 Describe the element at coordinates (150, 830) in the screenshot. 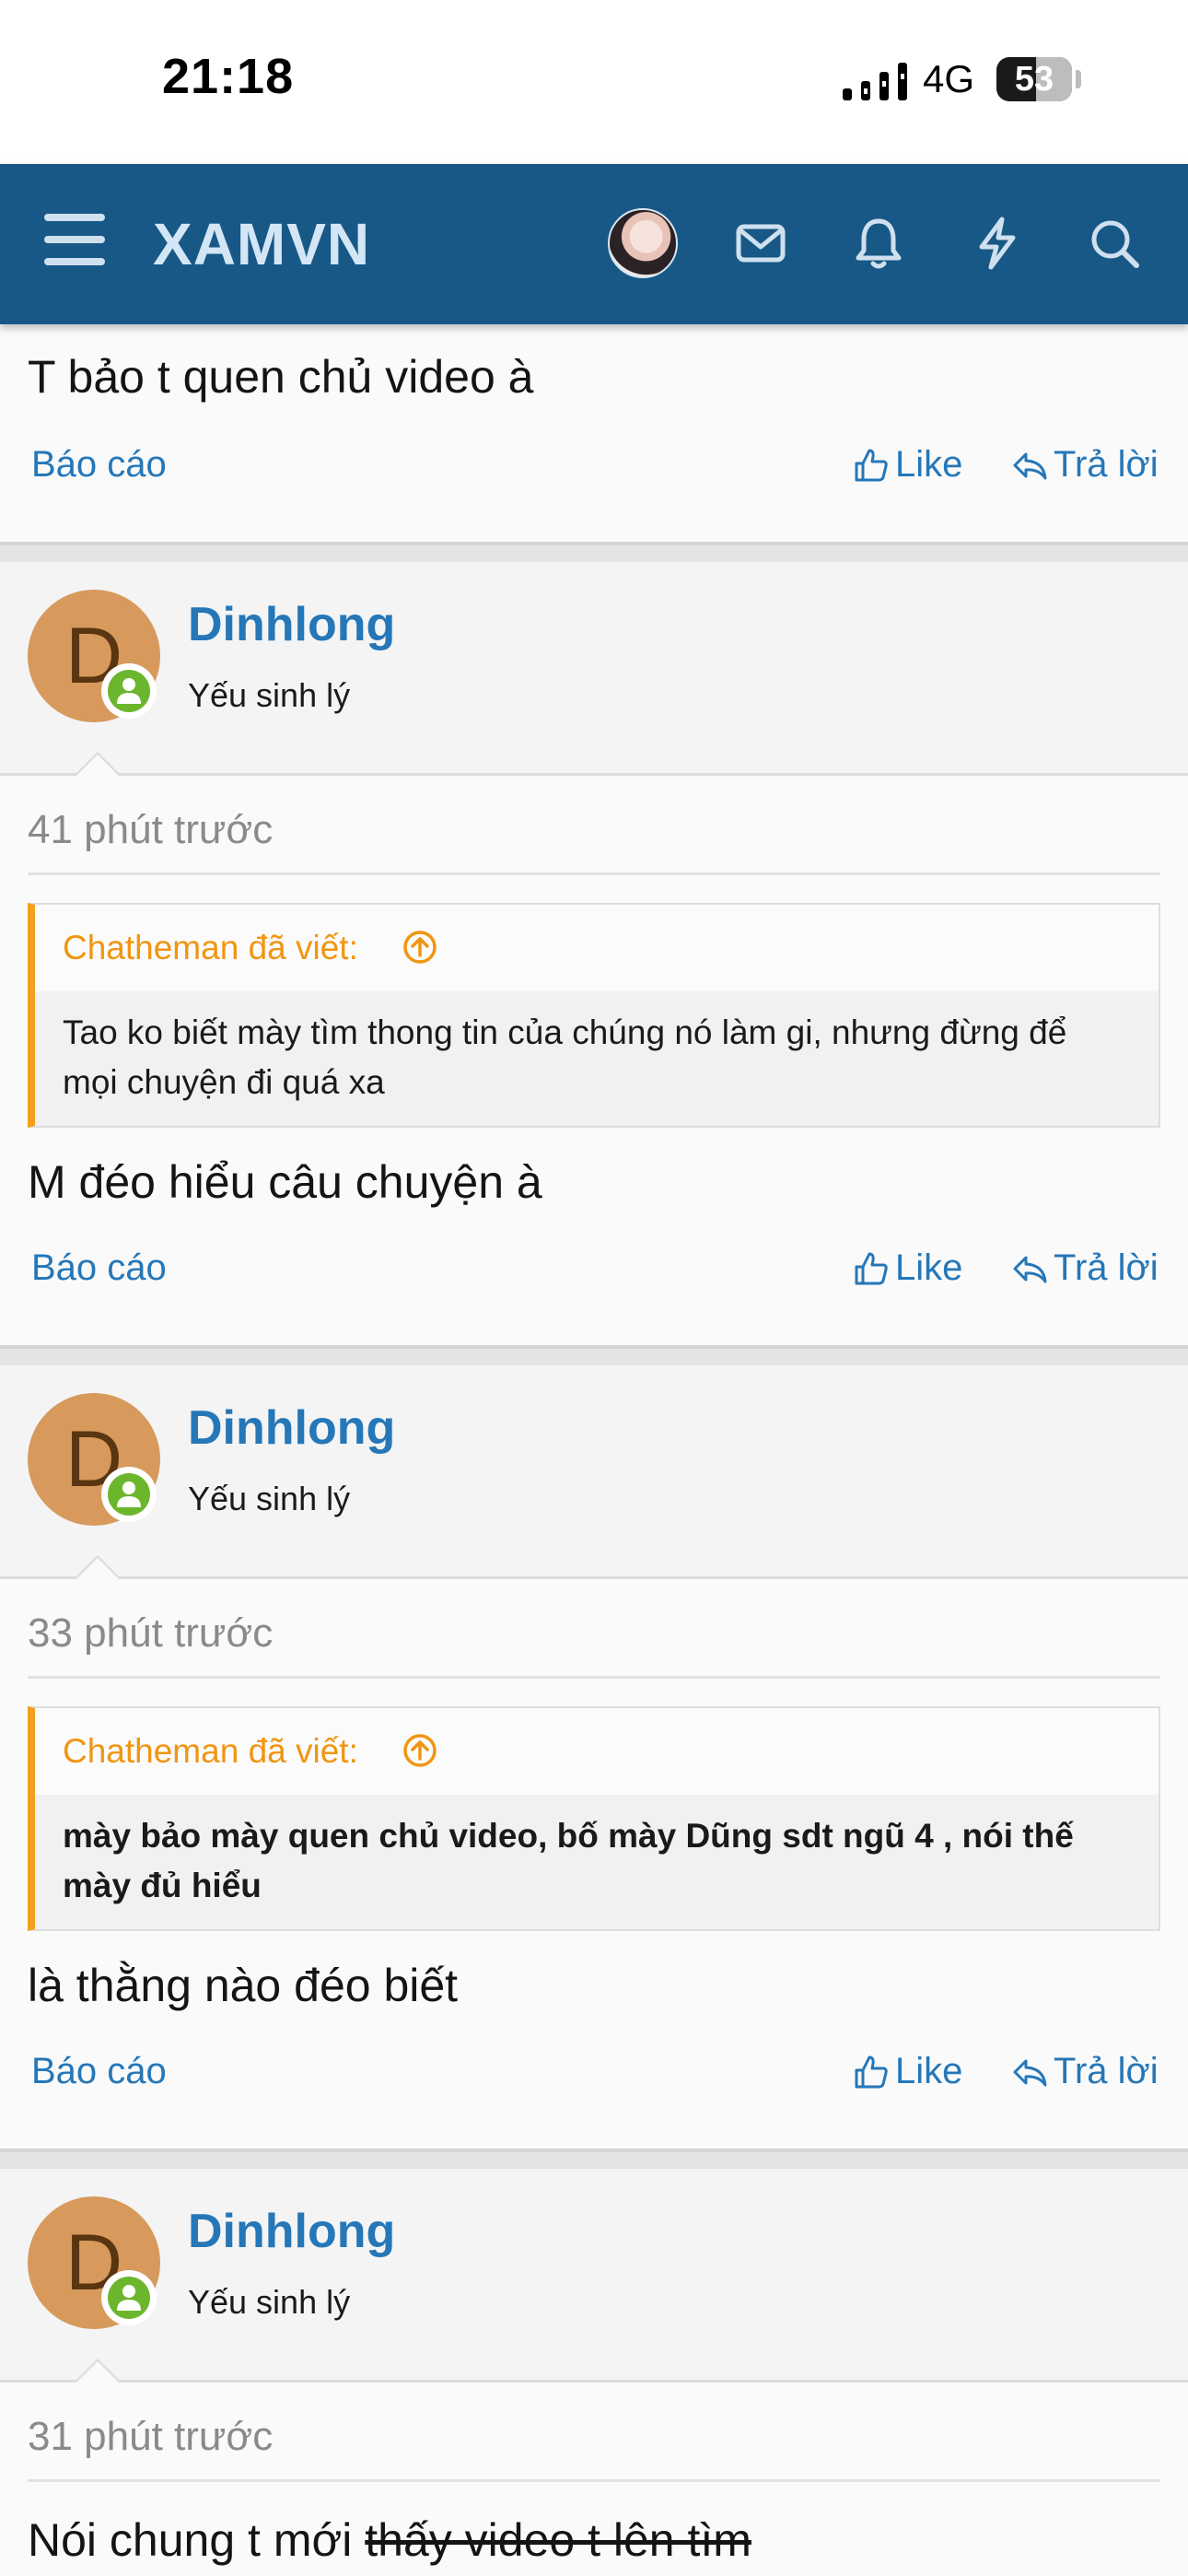

I see `post-time: 41 phút trước` at that location.